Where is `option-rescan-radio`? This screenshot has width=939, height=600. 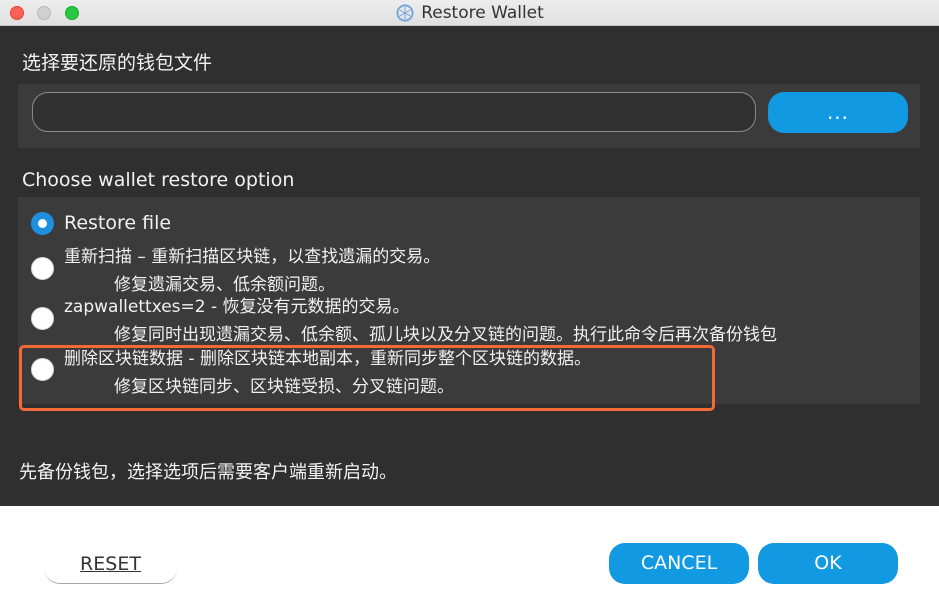
option-rescan-radio is located at coordinates (42, 268).